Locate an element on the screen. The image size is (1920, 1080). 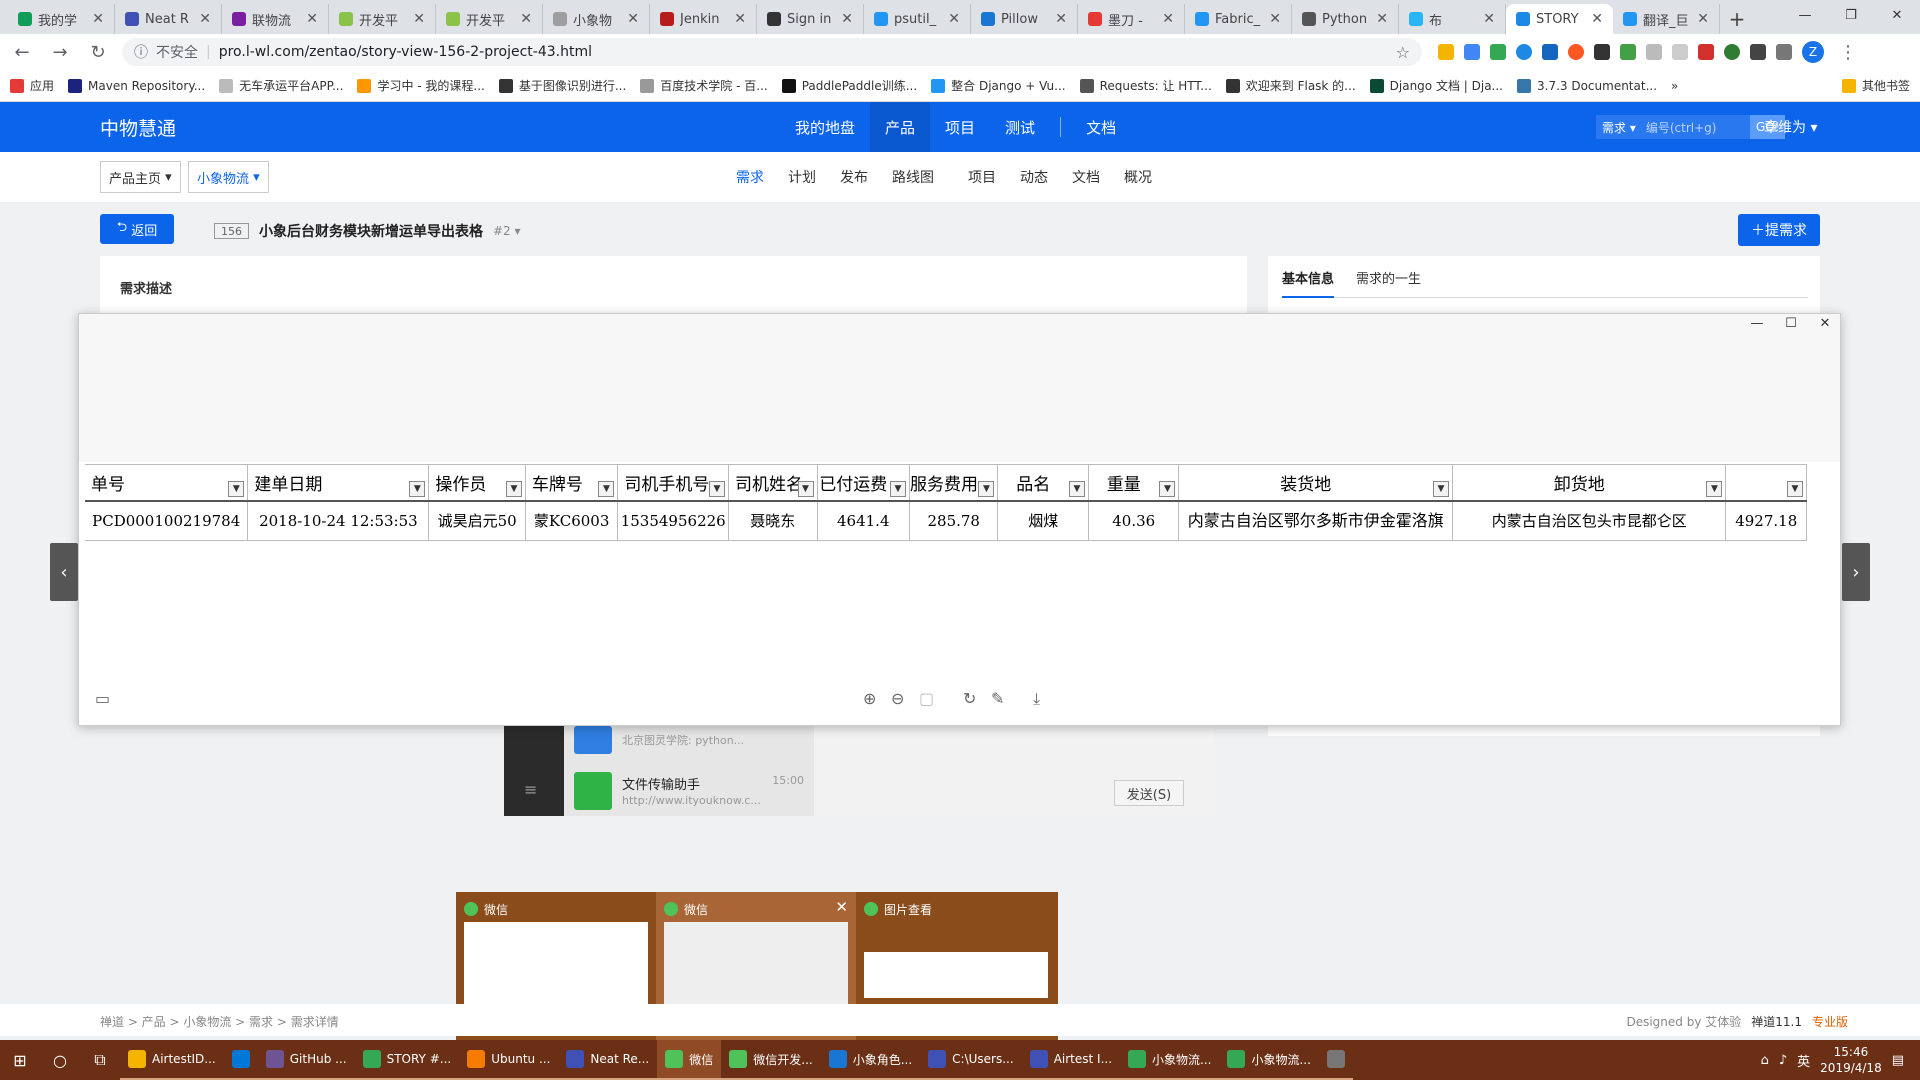
bookmark-item: 其他书签 is located at coordinates (1875, 85).